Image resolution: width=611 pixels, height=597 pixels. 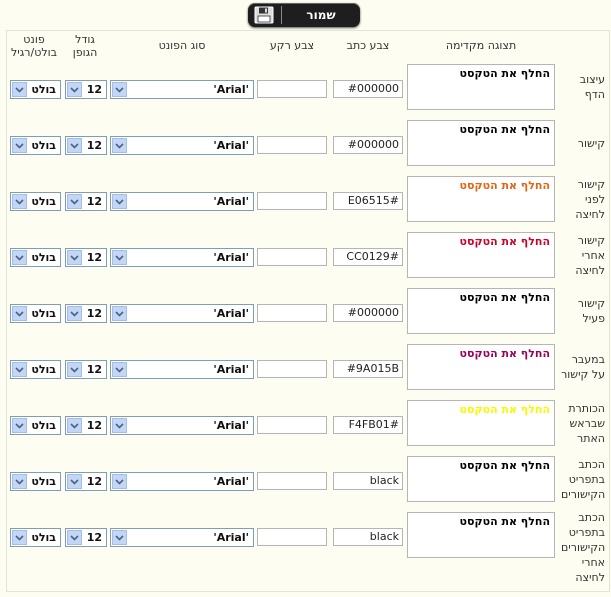 I want to click on row-label: קישור פעיל, so click(x=583, y=311).